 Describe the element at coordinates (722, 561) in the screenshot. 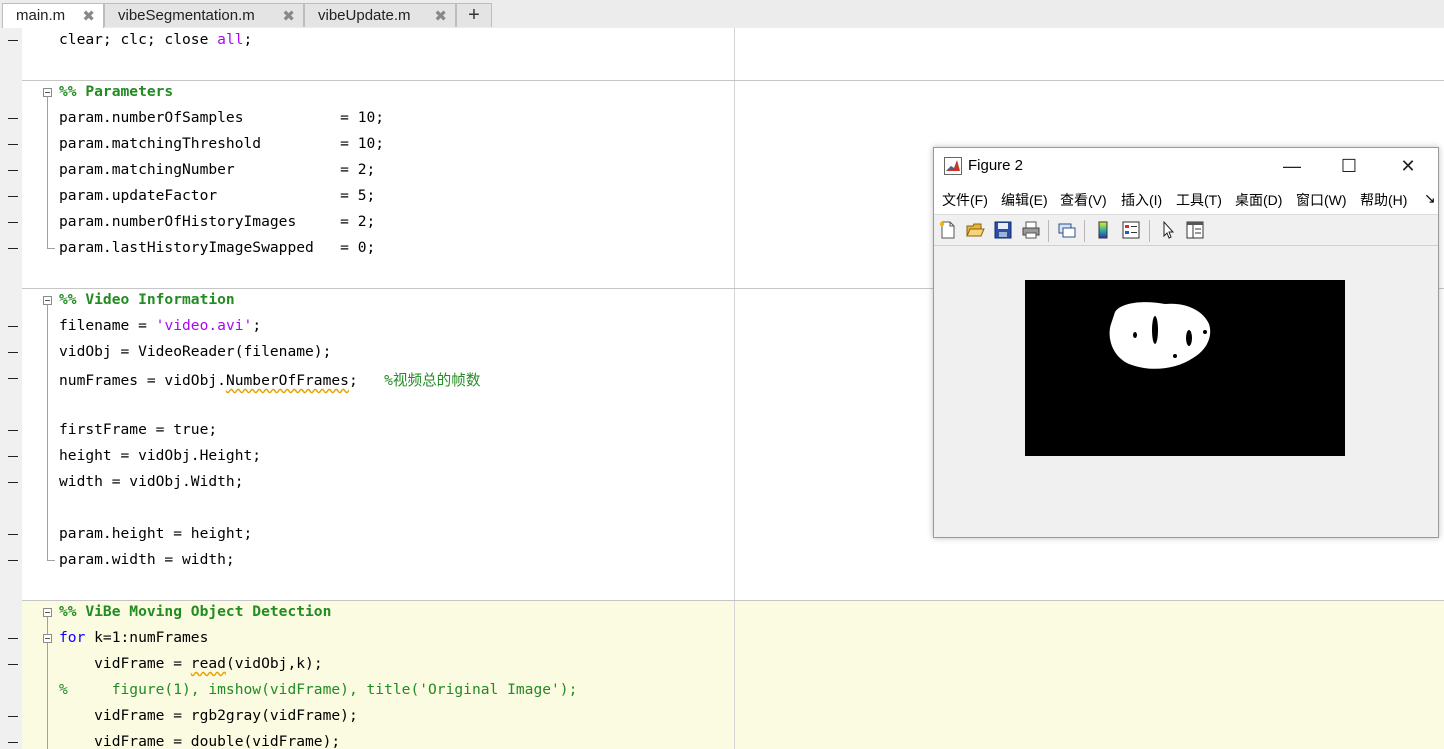

I see `code-line: param.width = width;` at that location.